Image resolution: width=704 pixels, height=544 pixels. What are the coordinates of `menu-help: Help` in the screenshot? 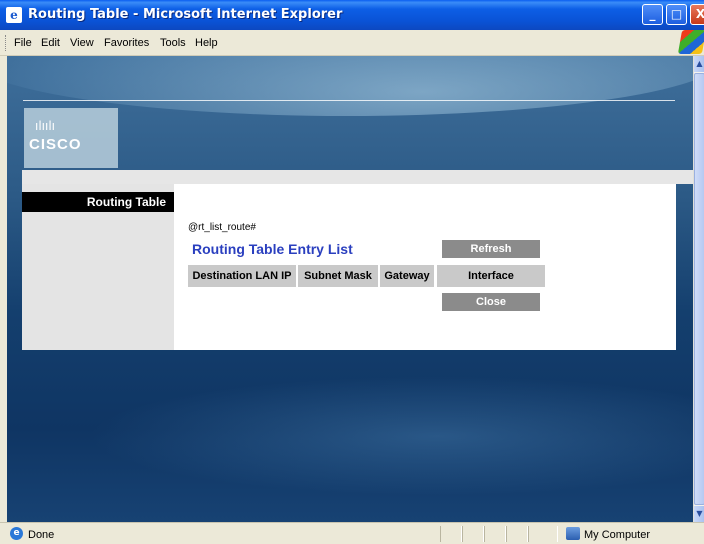 It's located at (206, 43).